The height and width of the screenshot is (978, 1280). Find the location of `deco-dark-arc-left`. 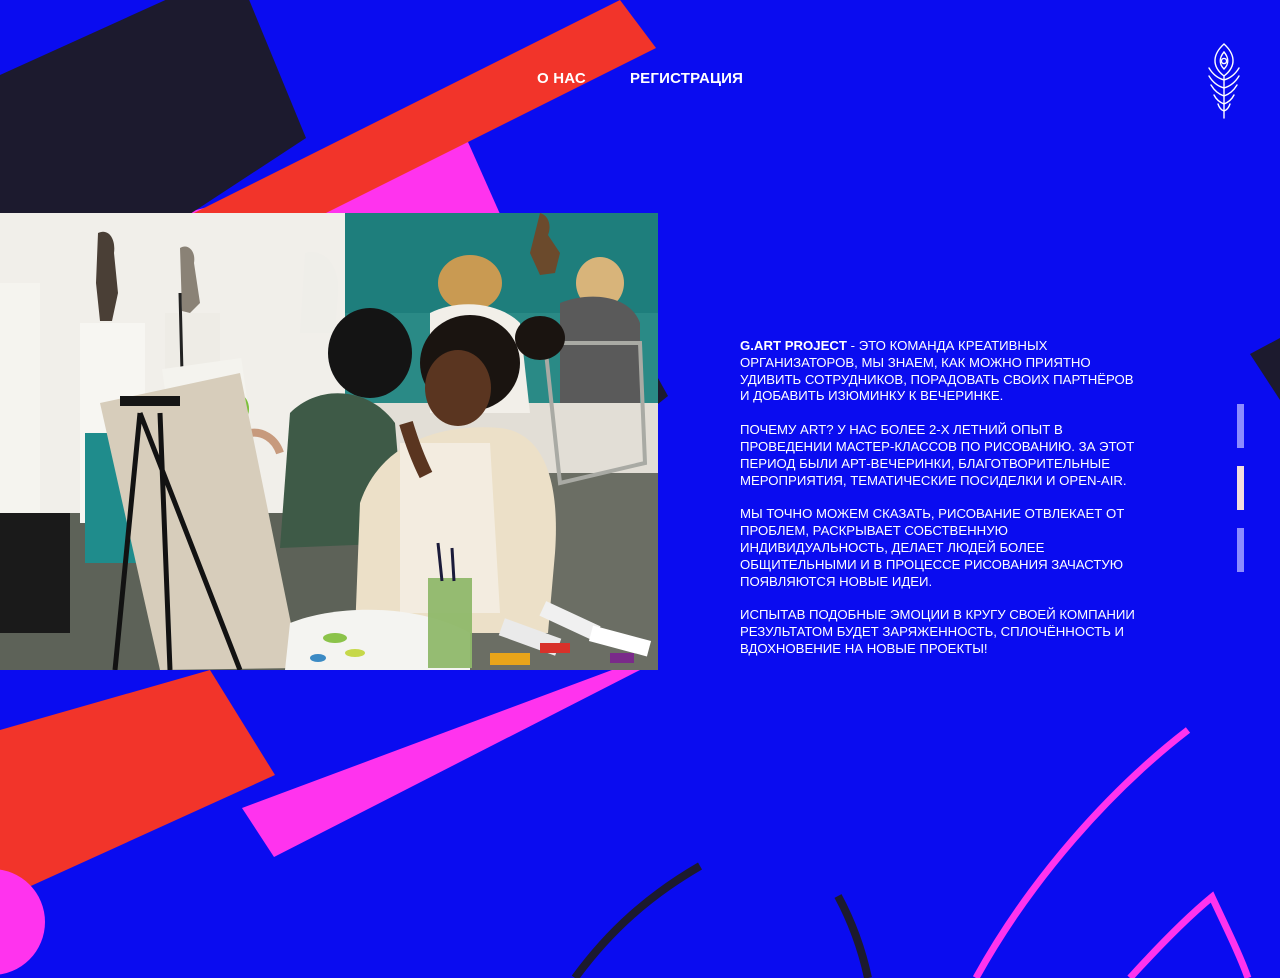

deco-dark-arc-left is located at coordinates (637, 920).